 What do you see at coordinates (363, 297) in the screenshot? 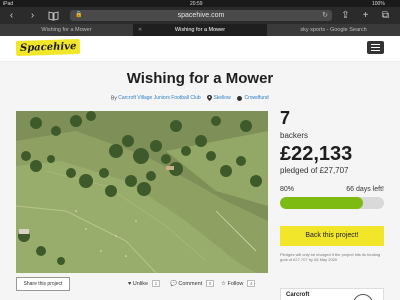
I see `creator-avatar` at bounding box center [363, 297].